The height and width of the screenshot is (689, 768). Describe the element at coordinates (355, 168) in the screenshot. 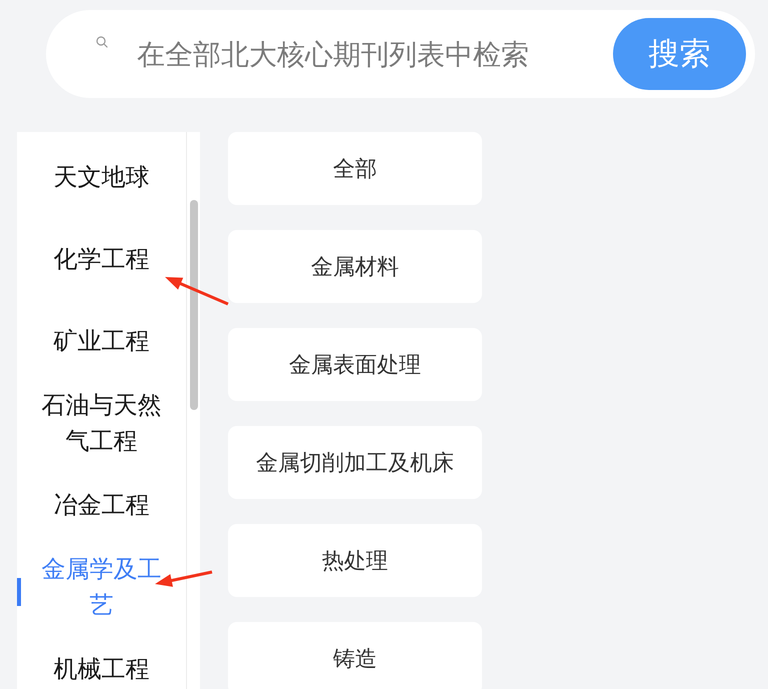

I see `subcategory-card: 全部` at that location.